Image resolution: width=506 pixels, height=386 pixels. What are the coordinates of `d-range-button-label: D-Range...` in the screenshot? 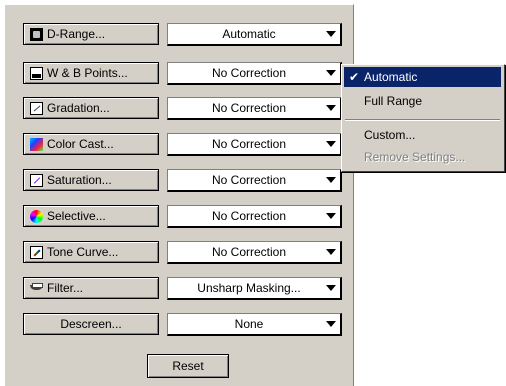 It's located at (76, 34).